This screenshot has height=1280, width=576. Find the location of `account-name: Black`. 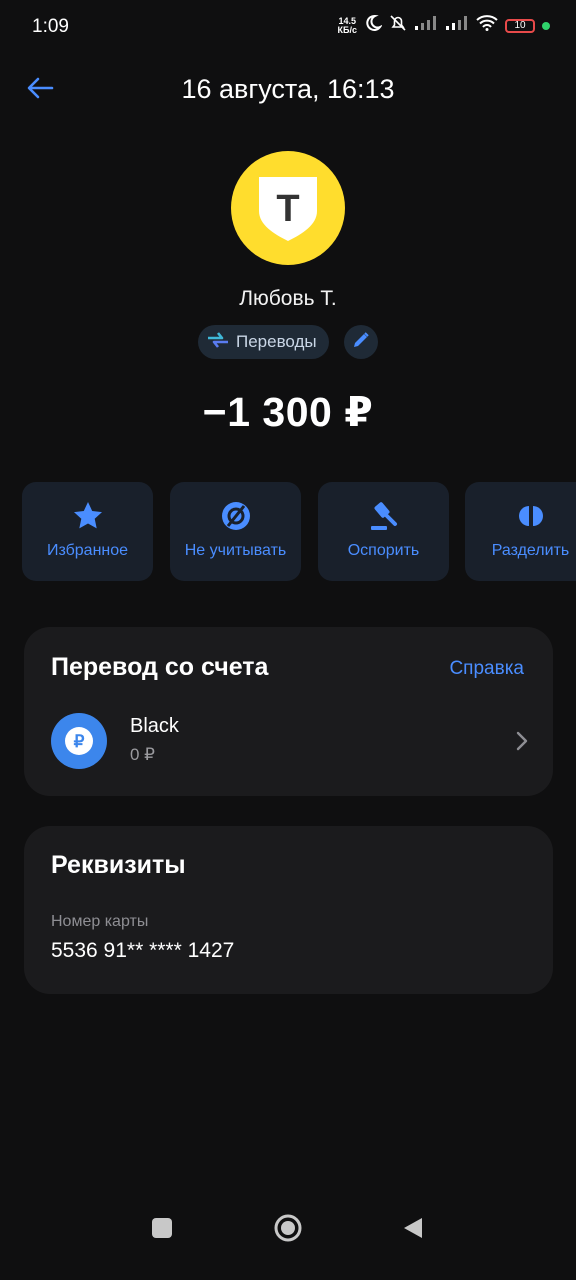

account-name: Black is located at coordinates (154, 726).